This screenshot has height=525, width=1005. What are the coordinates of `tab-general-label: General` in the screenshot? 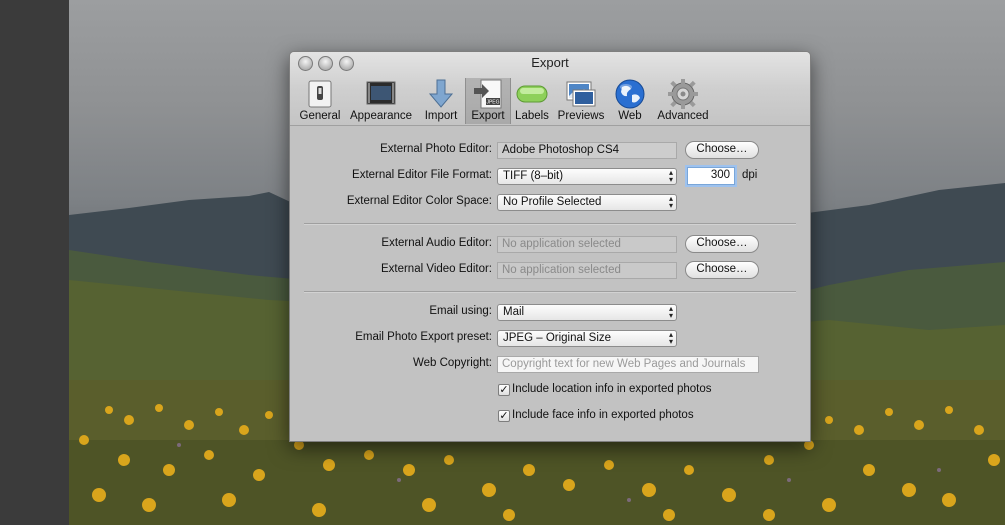 It's located at (320, 116).